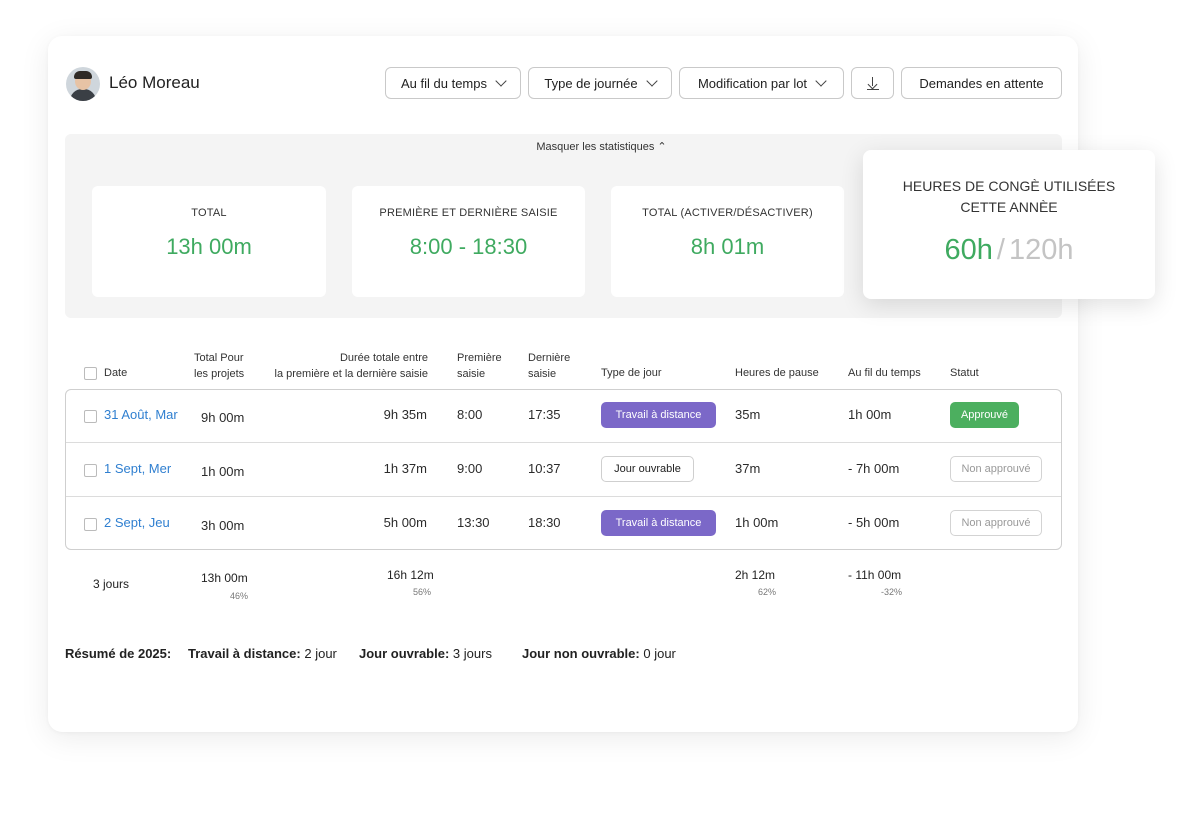 The height and width of the screenshot is (831, 1203). I want to click on totals-over-time: - 11h 00m, so click(875, 575).